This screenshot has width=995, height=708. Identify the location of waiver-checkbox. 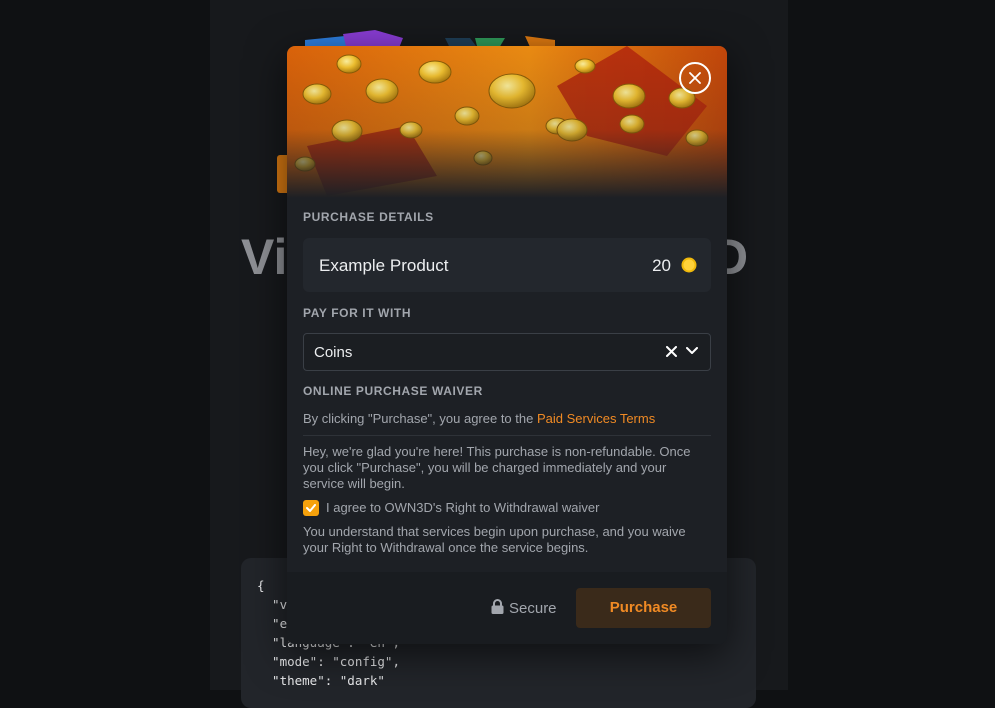
(311, 508).